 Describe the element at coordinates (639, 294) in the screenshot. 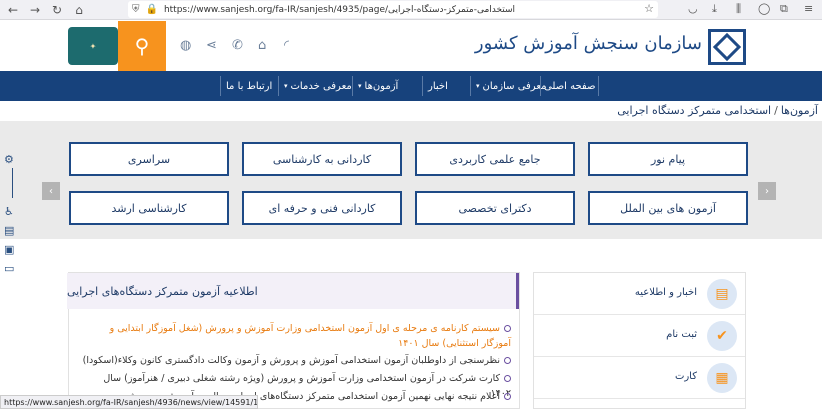

I see `service-news-announcements: ▤ اخبار و اطلاعیه` at that location.